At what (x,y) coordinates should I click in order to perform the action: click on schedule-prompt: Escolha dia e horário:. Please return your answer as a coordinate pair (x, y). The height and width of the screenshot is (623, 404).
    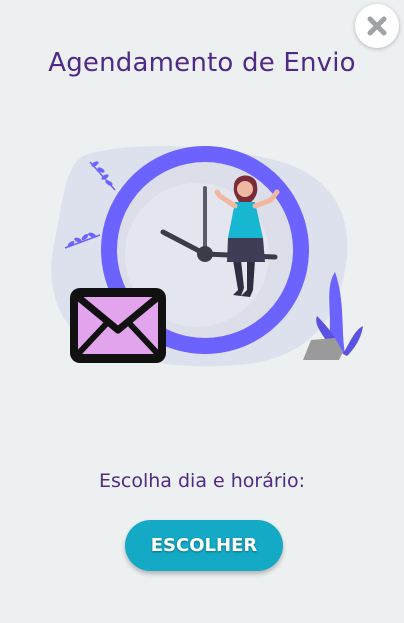
    Looking at the image, I should click on (202, 481).